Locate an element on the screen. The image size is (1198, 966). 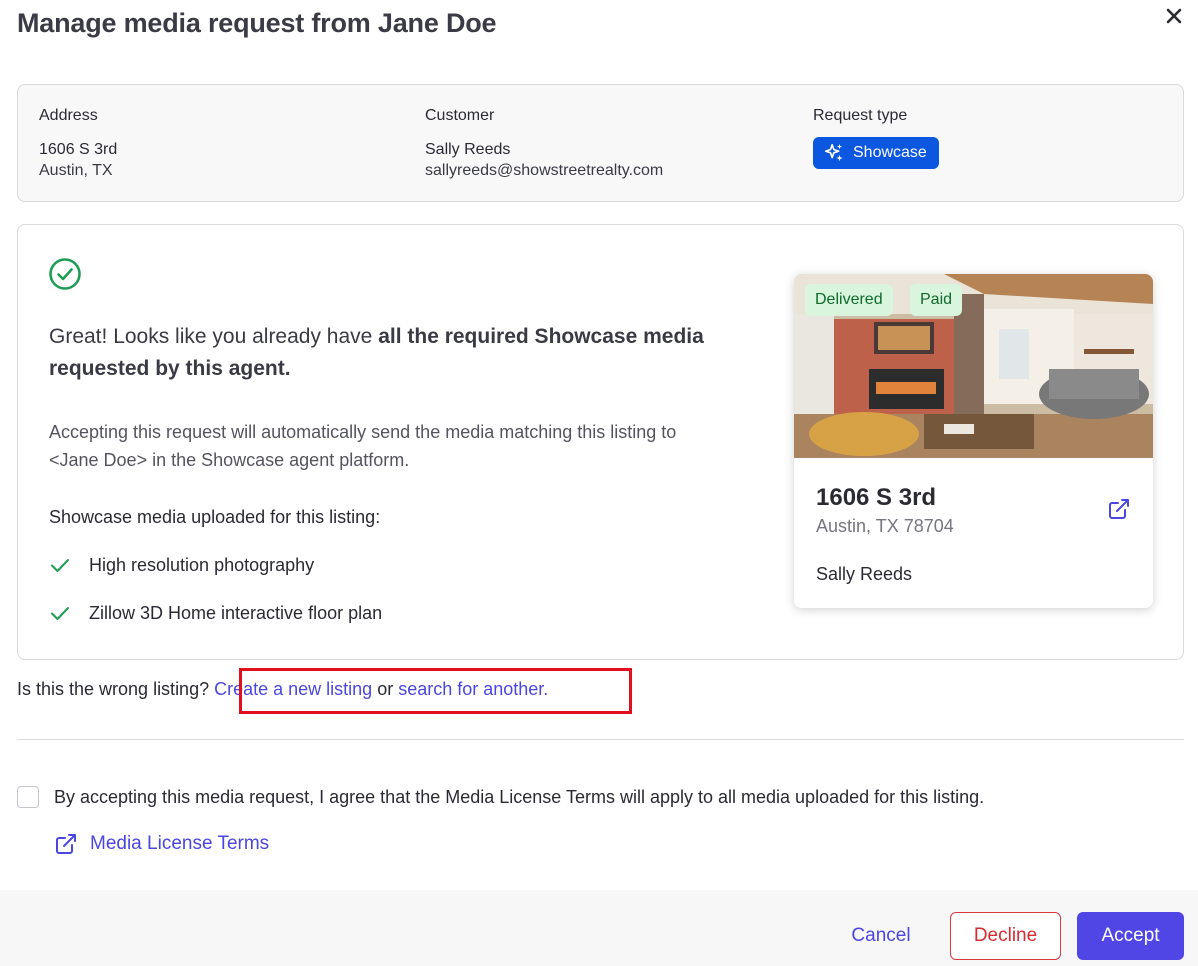
headline-prefix: Great! Looks like you already have is located at coordinates (214, 336).